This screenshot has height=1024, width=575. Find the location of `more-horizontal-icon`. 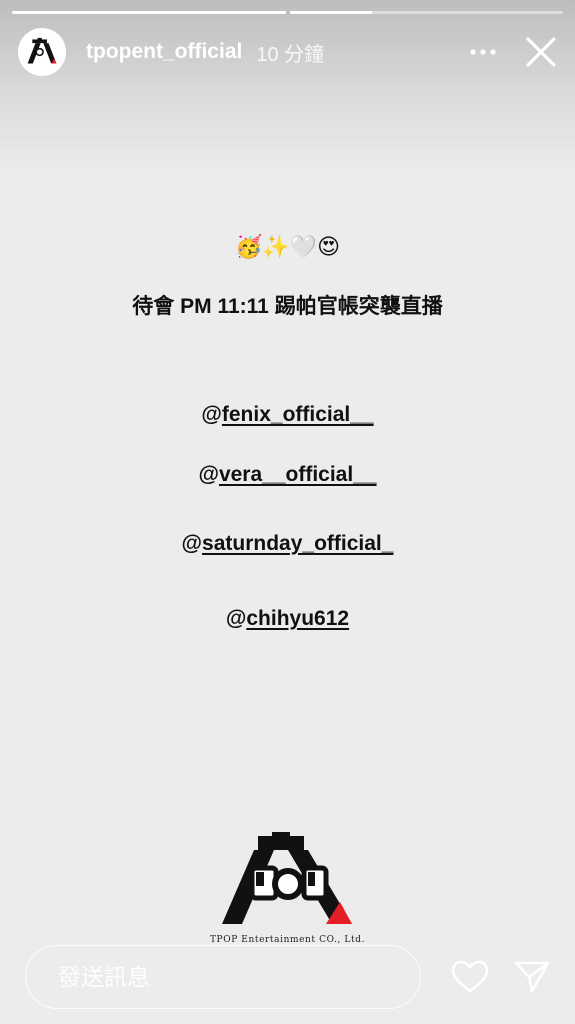

more-horizontal-icon is located at coordinates (483, 52).